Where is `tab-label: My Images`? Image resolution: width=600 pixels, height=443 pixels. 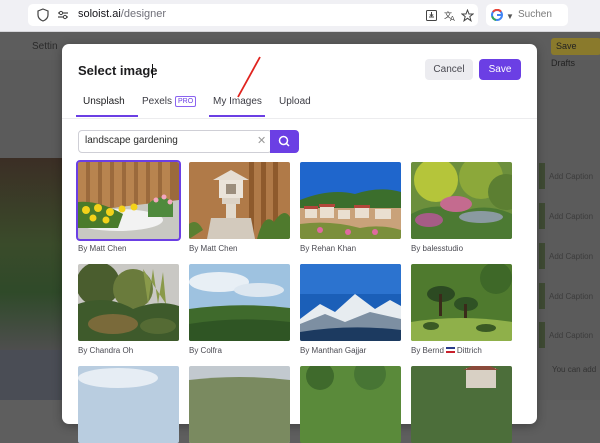 tab-label: My Images is located at coordinates (237, 101).